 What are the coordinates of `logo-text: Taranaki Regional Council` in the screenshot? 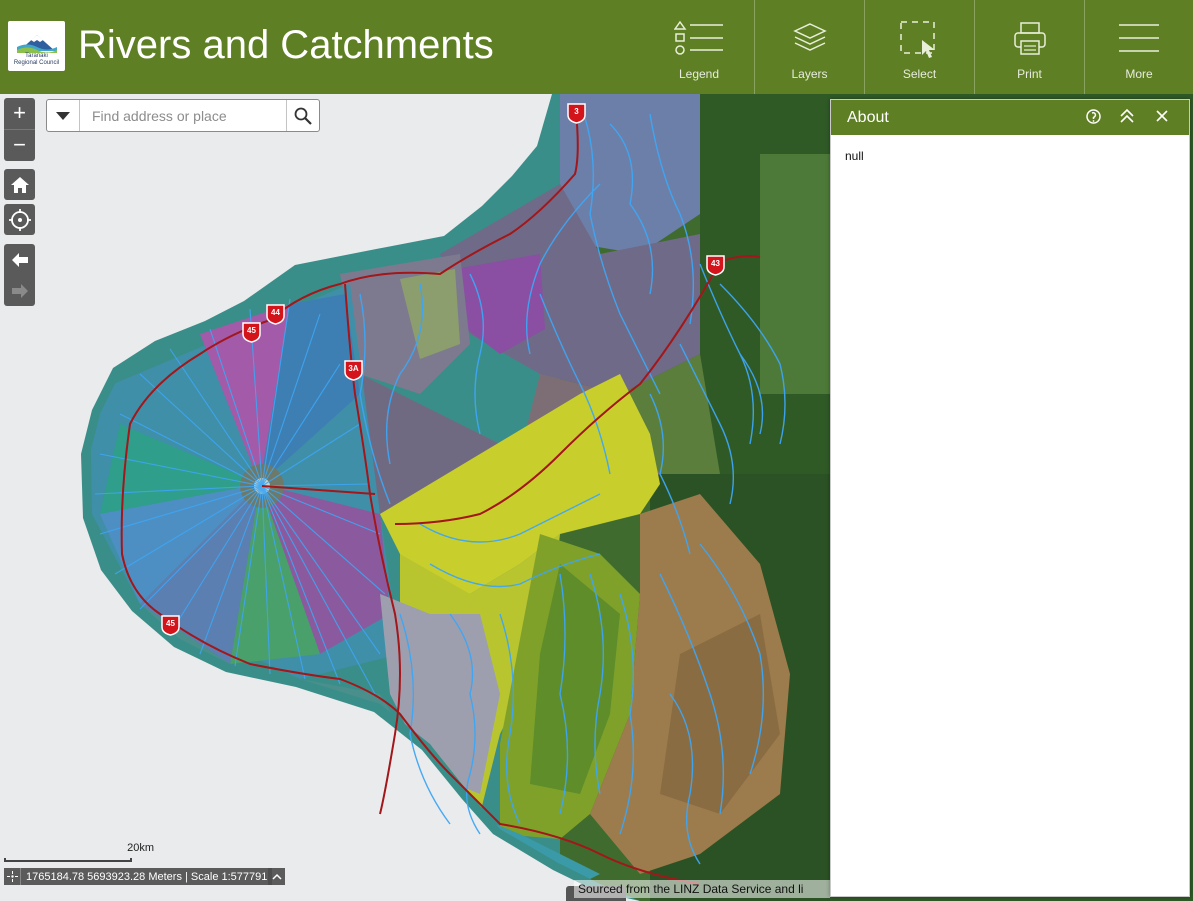 It's located at (36, 59).